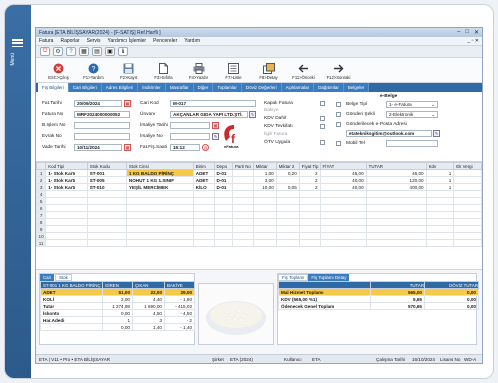  I want to click on irsaliye-tarihi-field, so click(190, 125).